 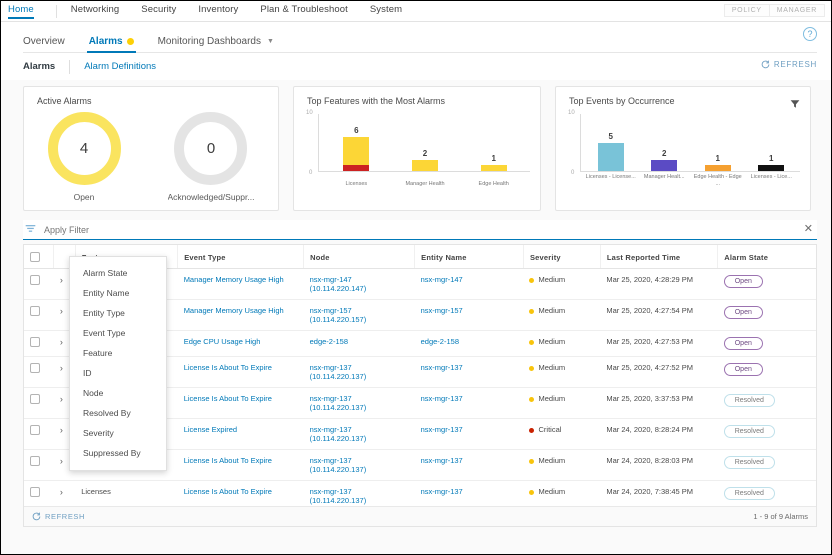 What do you see at coordinates (241, 257) in the screenshot?
I see `header-event-type: Event Type` at bounding box center [241, 257].